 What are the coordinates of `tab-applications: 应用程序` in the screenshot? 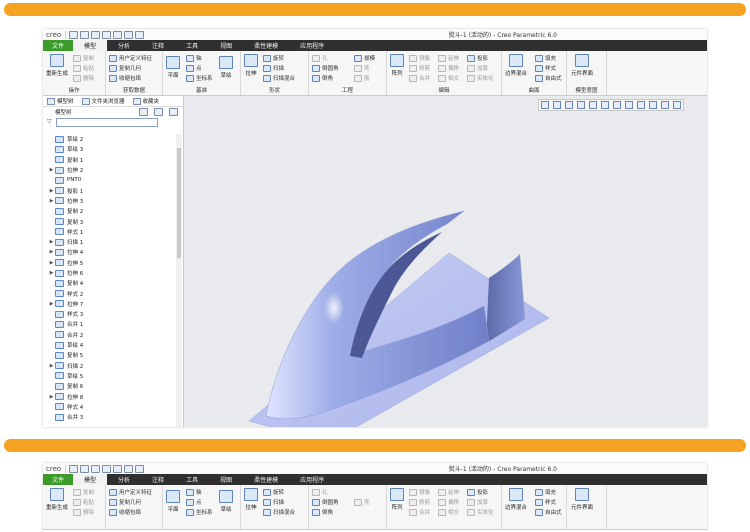 It's located at (312, 45).